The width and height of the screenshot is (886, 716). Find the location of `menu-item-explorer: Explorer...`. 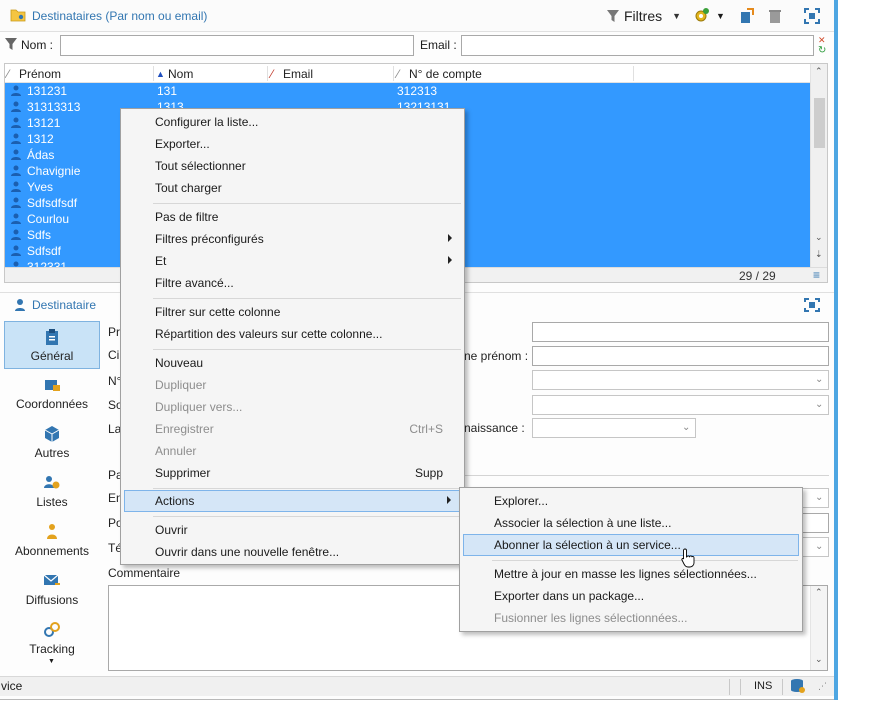

menu-item-explorer: Explorer... is located at coordinates (631, 501).